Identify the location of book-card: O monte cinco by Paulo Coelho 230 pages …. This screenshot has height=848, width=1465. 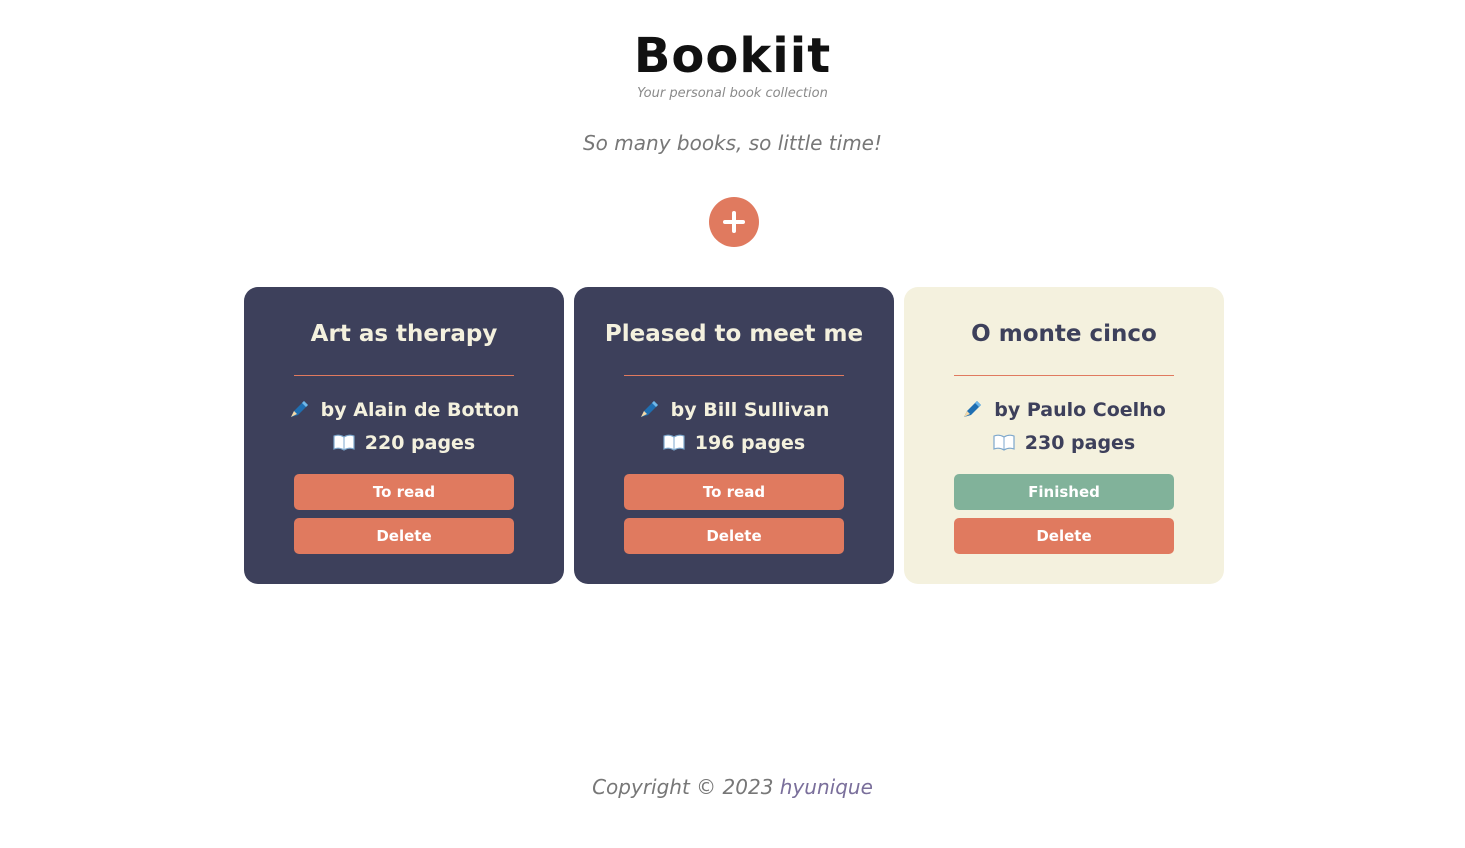
(1064, 435).